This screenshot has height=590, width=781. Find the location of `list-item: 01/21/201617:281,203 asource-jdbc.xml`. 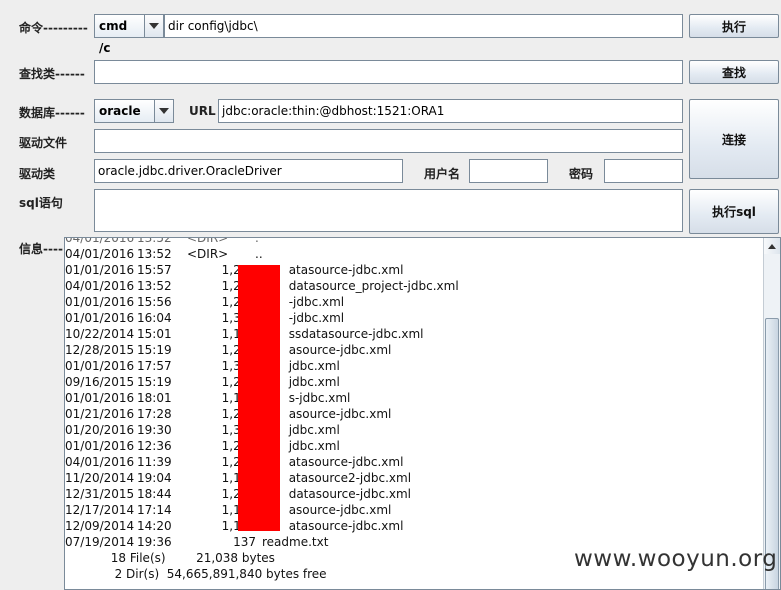

list-item: 01/21/201617:281,203 asource-jdbc.xml is located at coordinates (228, 414).